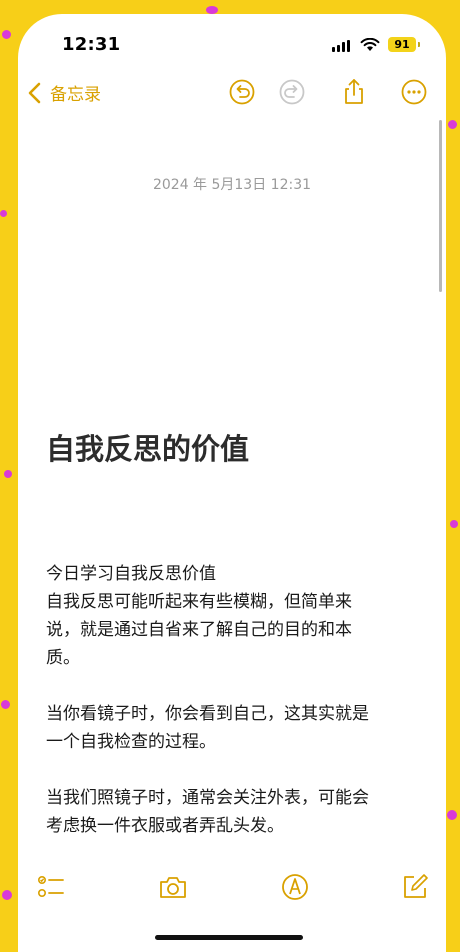 The width and height of the screenshot is (460, 952). What do you see at coordinates (242, 92) in the screenshot?
I see `undo-icon` at bounding box center [242, 92].